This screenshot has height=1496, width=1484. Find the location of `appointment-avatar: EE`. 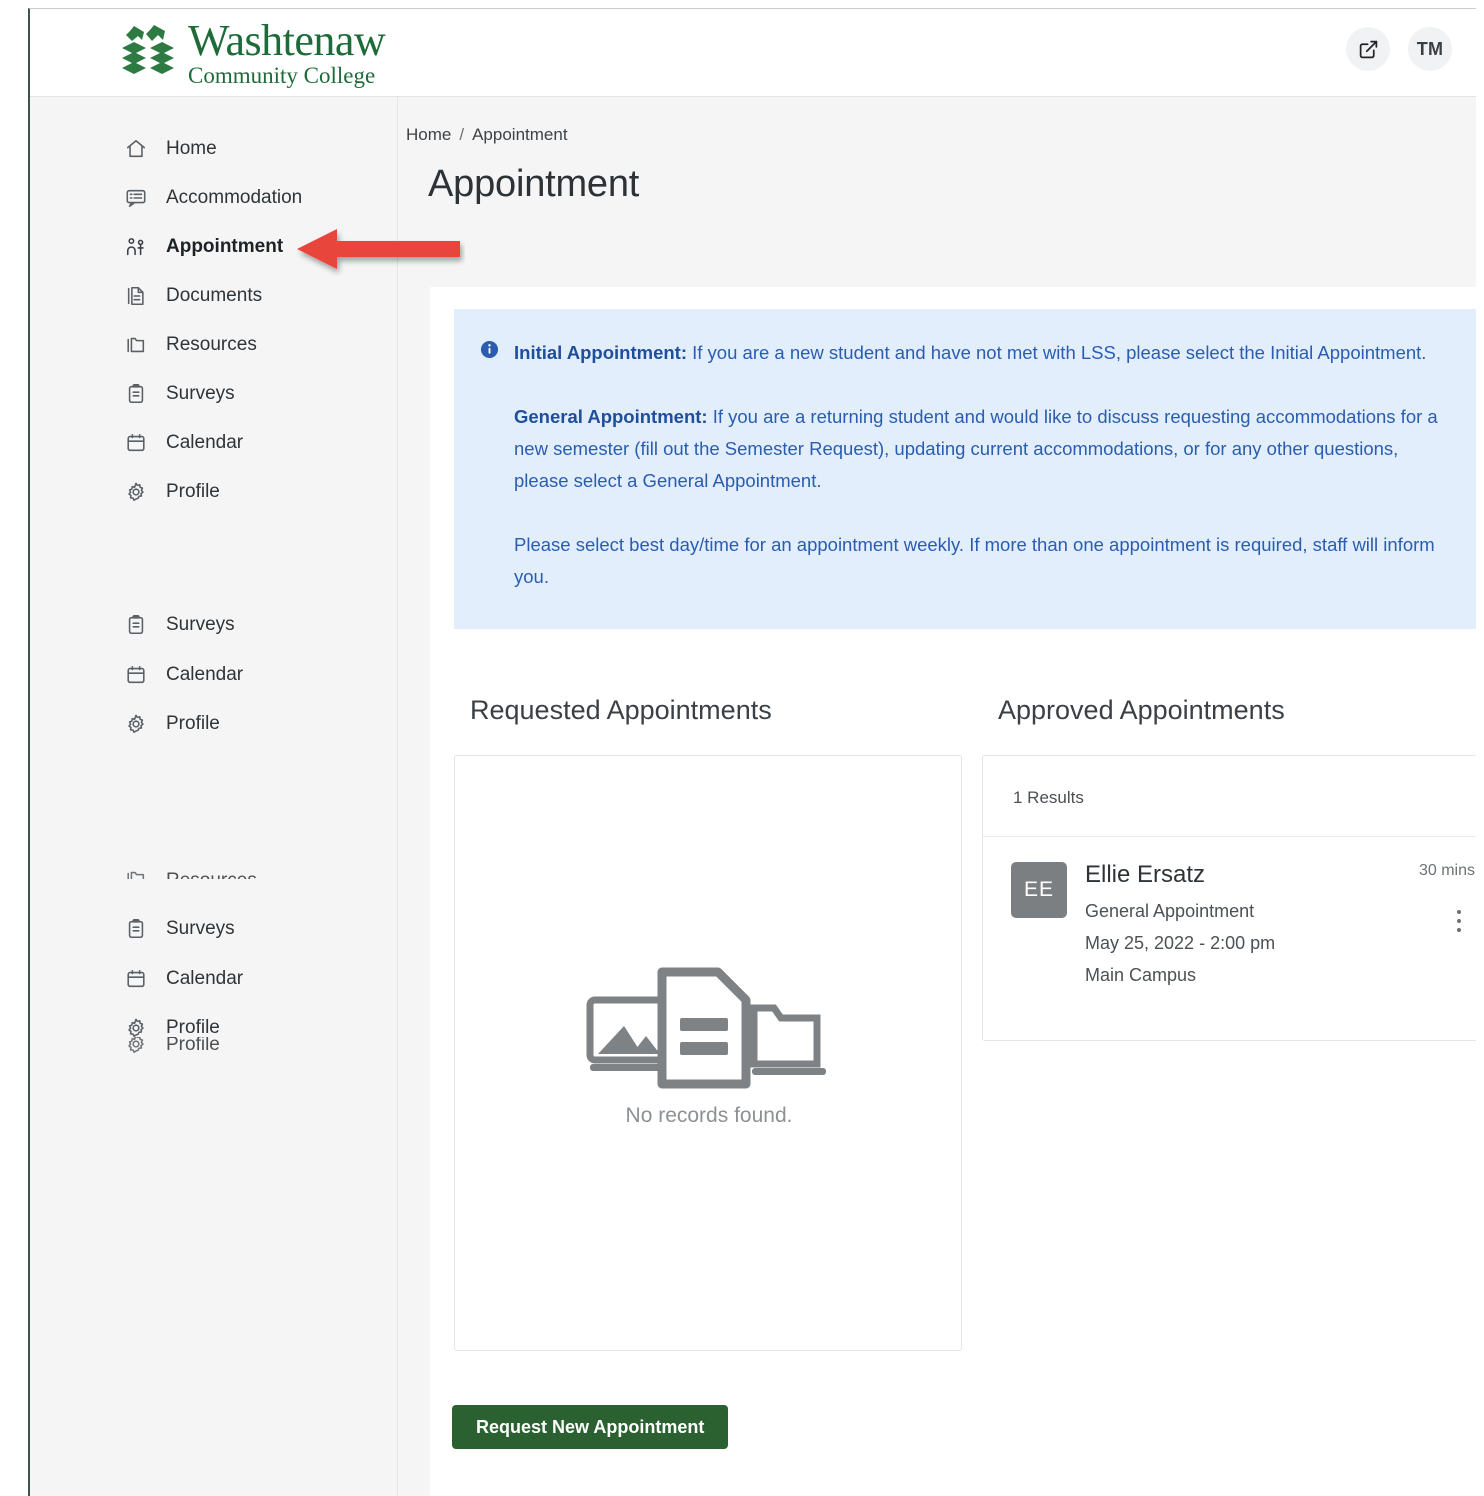

appointment-avatar: EE is located at coordinates (1039, 890).